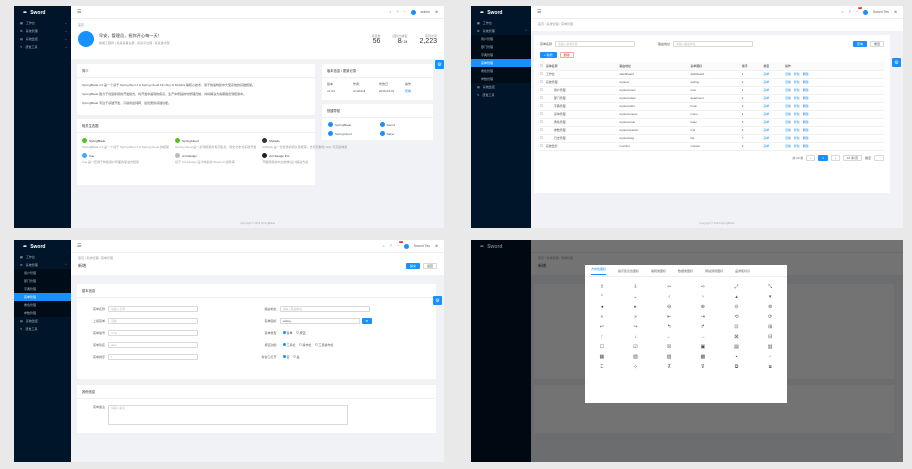 The width and height of the screenshot is (912, 469). What do you see at coordinates (501, 63) in the screenshot?
I see `sidebar-item-menu: 菜单管理` at bounding box center [501, 63].